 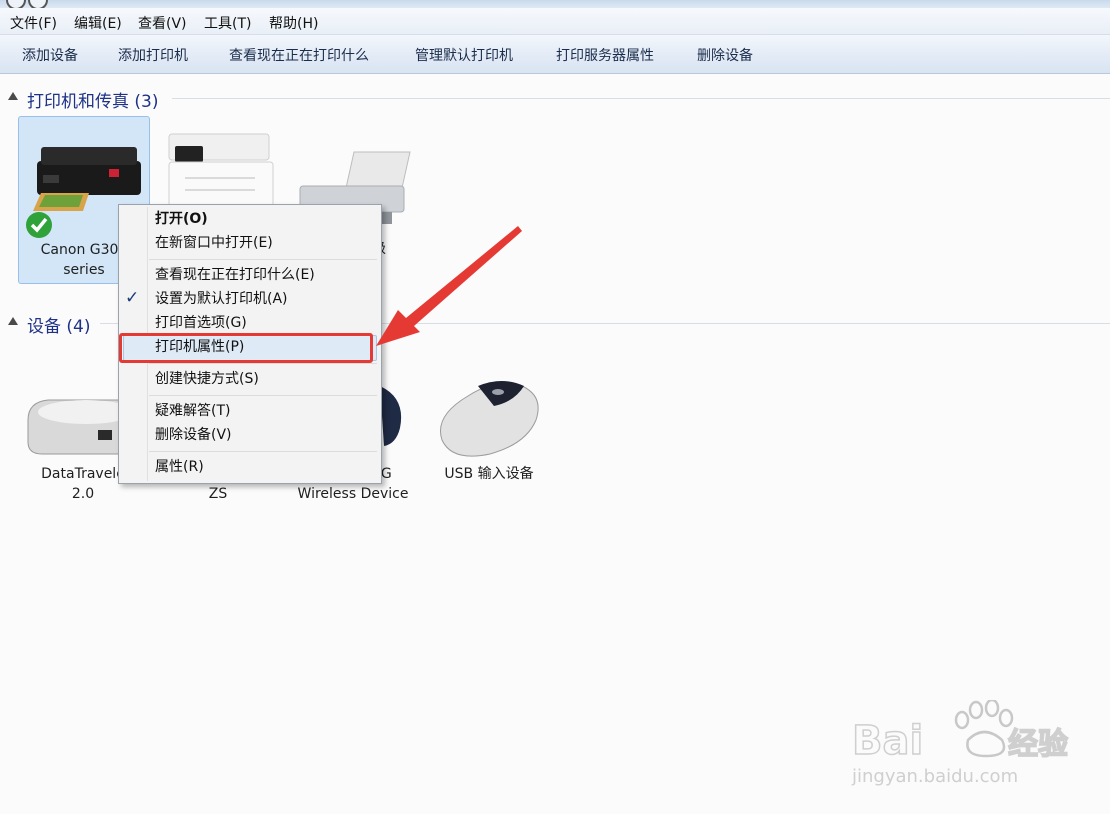 I want to click on laser-mfp-printer-icon, so click(x=221, y=170).